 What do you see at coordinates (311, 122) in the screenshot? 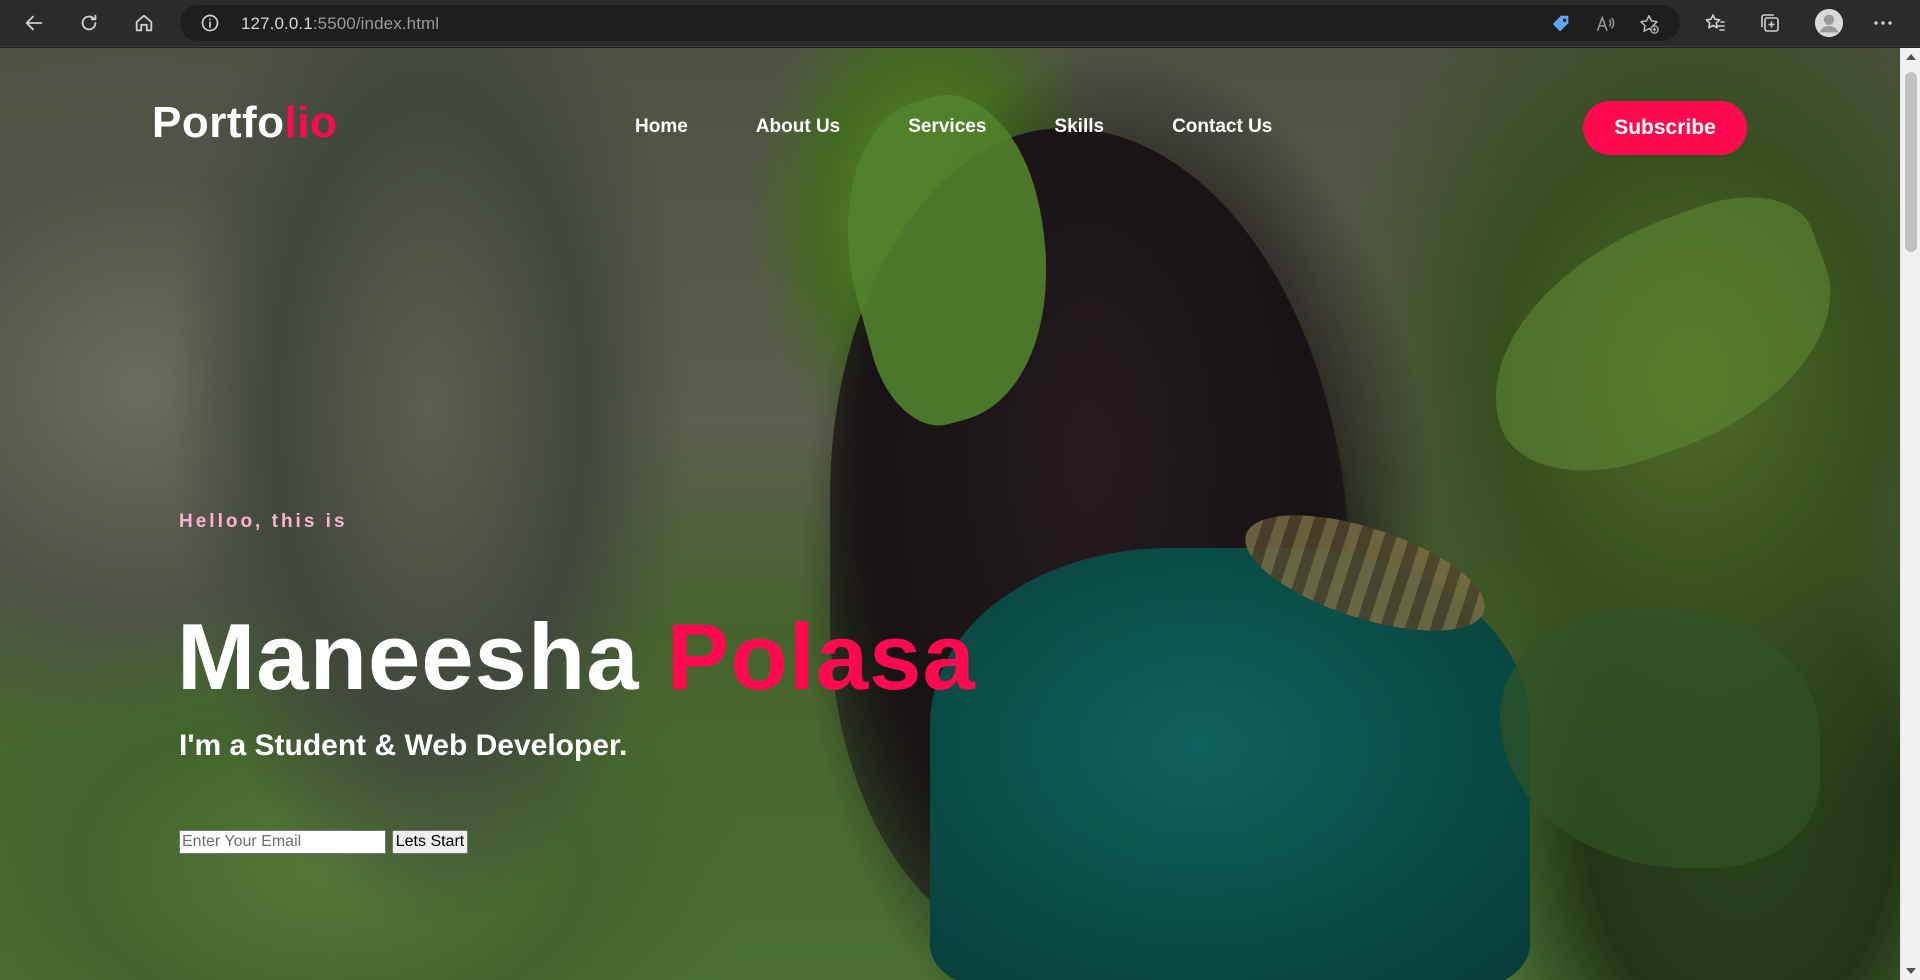
I see `logo-accent: lio` at bounding box center [311, 122].